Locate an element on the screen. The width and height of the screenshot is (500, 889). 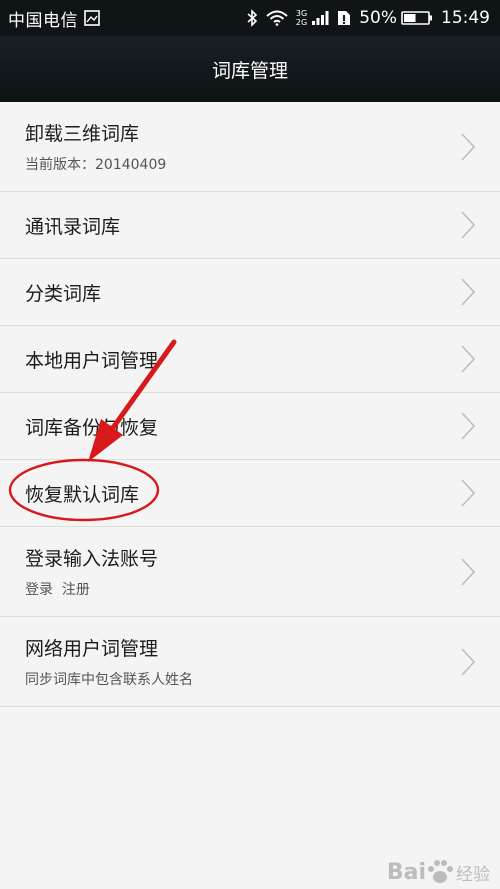
battery-icon is located at coordinates (416, 18).